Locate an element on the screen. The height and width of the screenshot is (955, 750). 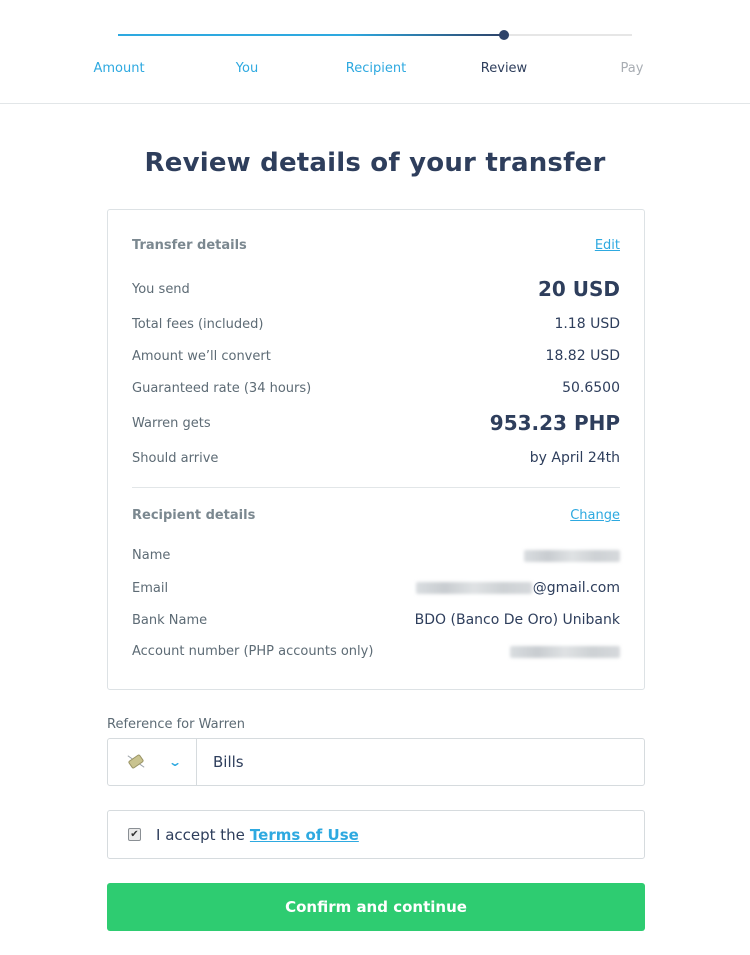
recipient-details-header: Recipient details Change is located at coordinates (376, 515).